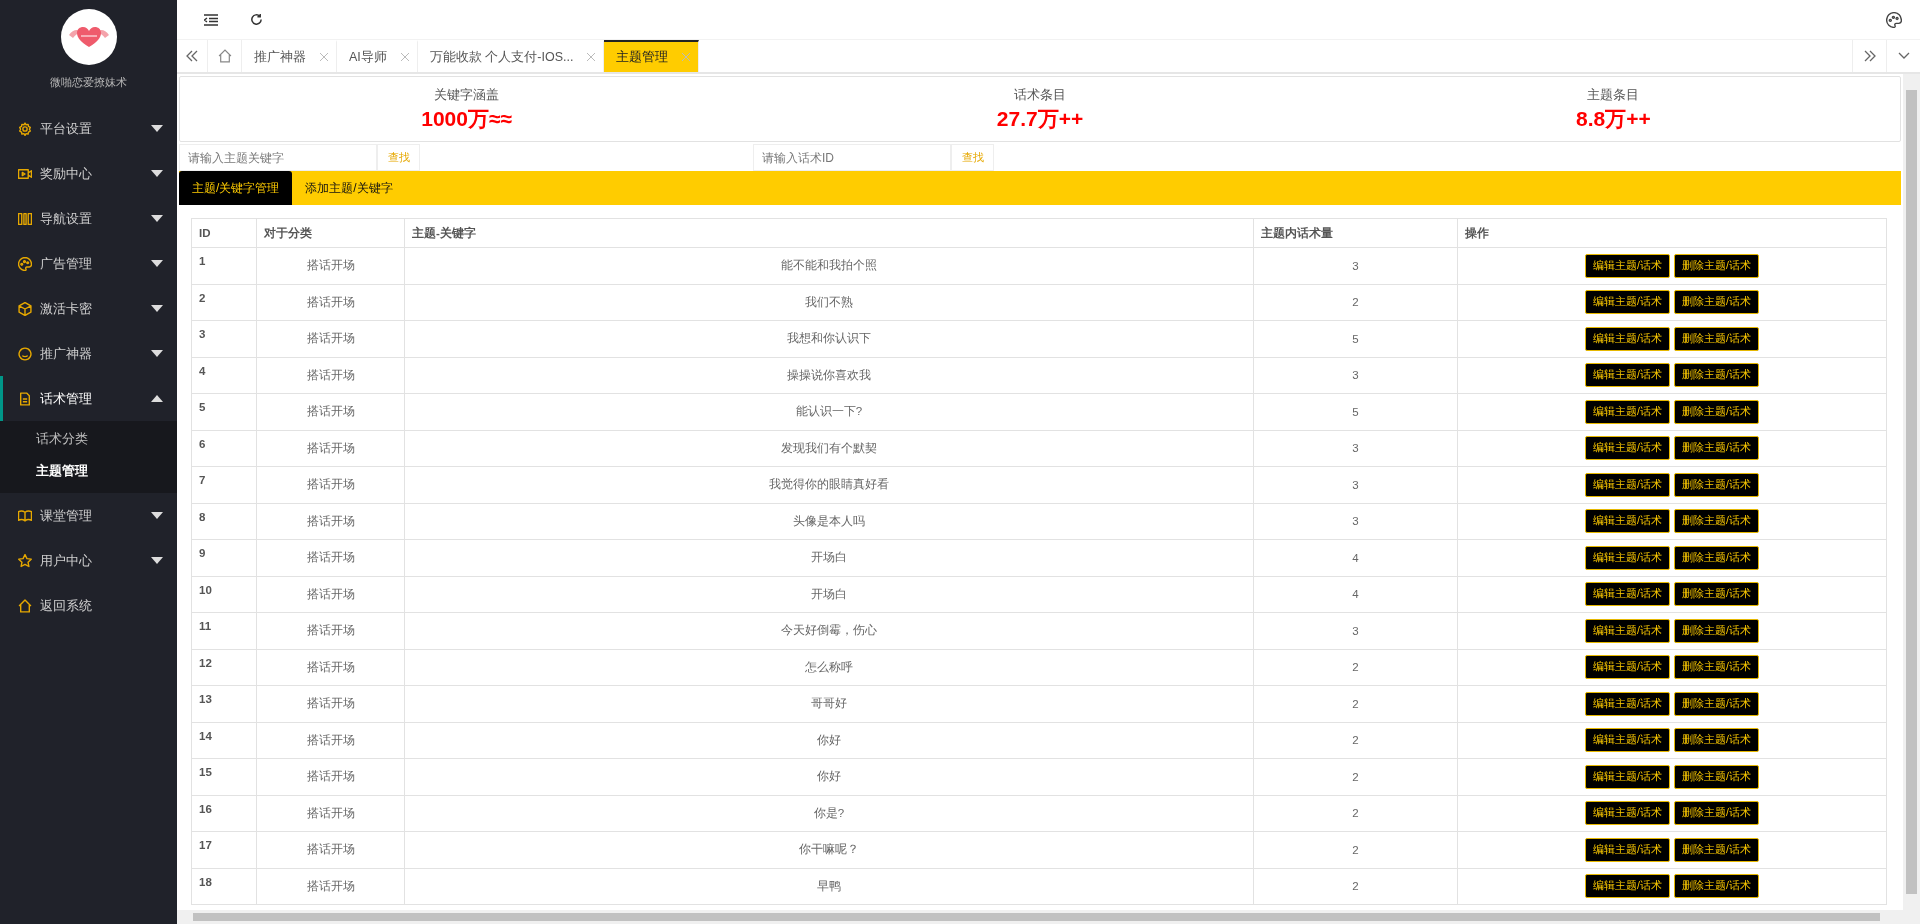  What do you see at coordinates (224, 521) in the screenshot?
I see `table-cell: 8` at bounding box center [224, 521].